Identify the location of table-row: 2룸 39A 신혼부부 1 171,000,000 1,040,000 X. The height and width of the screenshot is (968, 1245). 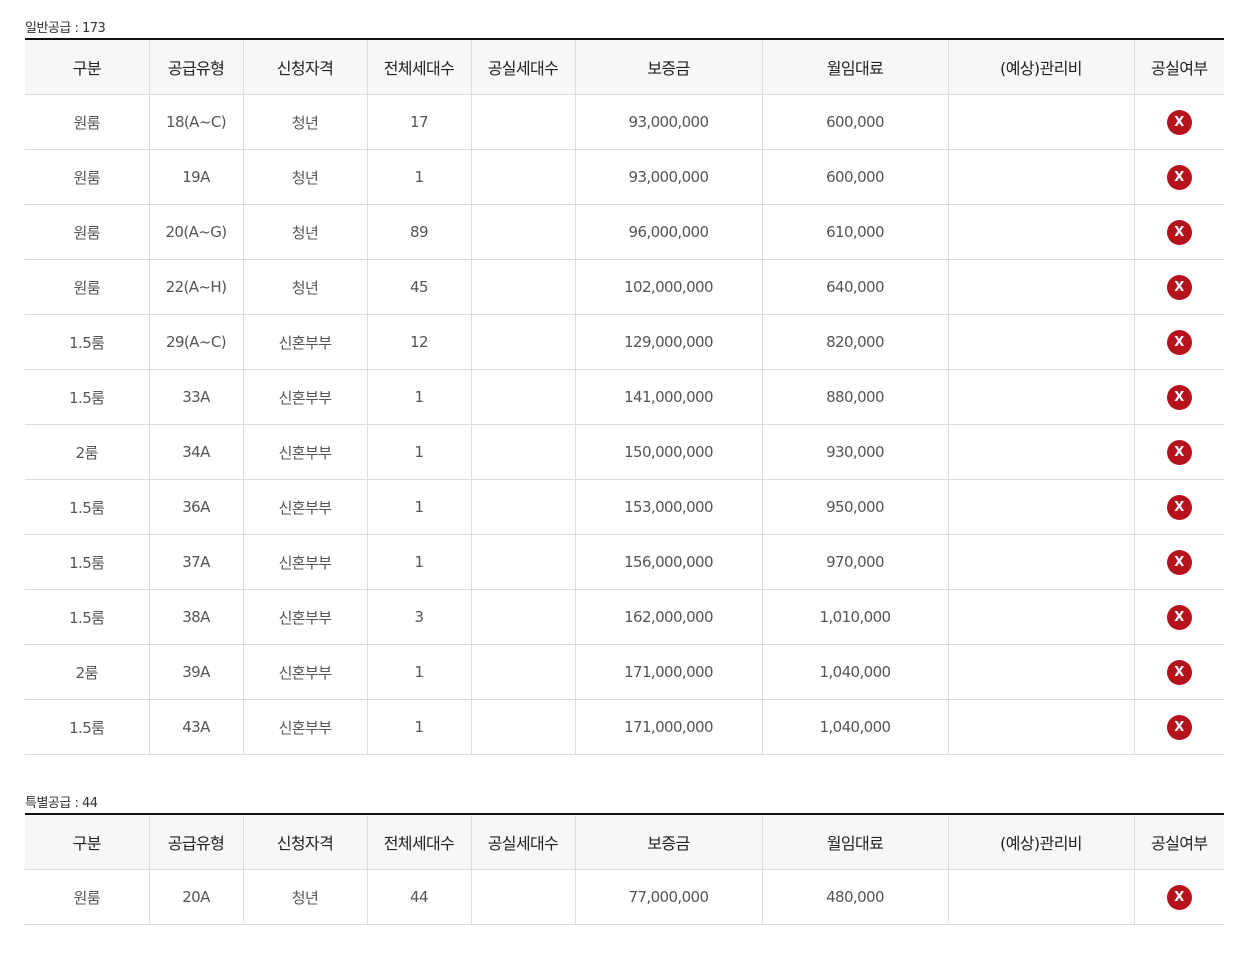
(624, 672).